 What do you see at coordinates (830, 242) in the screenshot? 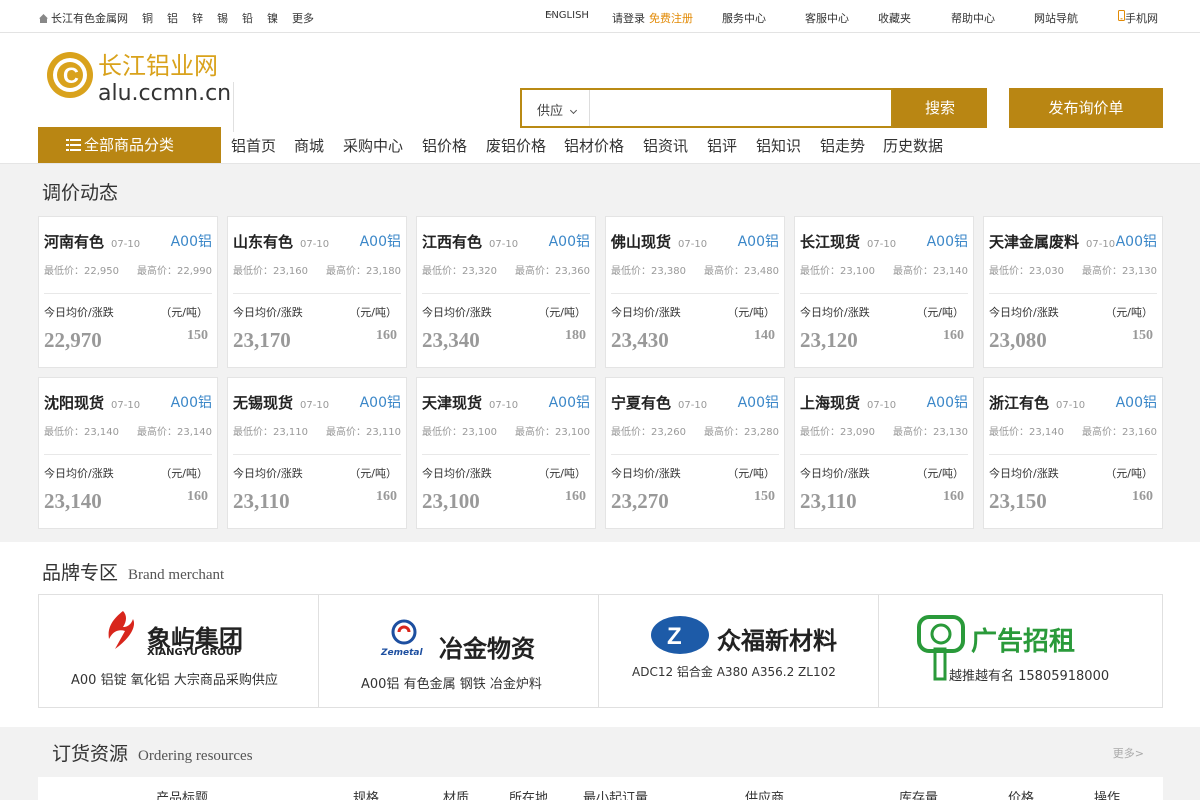
I see `market-name-text: 长江现货` at bounding box center [830, 242].